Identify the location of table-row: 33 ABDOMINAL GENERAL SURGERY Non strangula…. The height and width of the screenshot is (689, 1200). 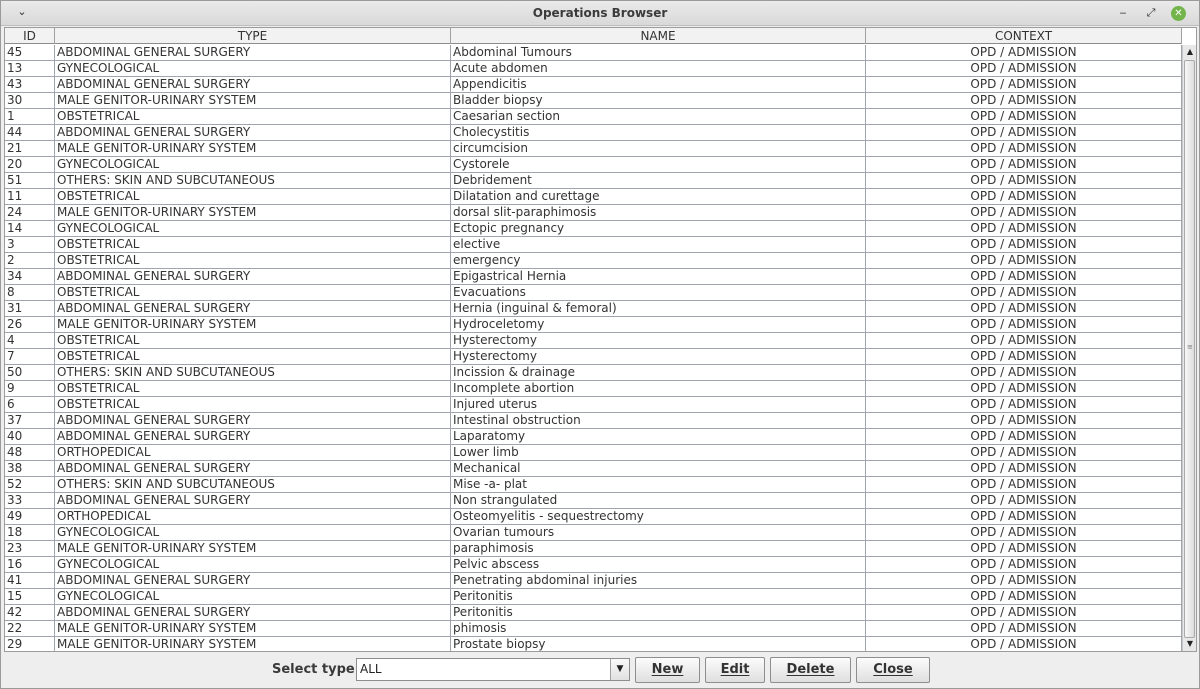
(593, 501).